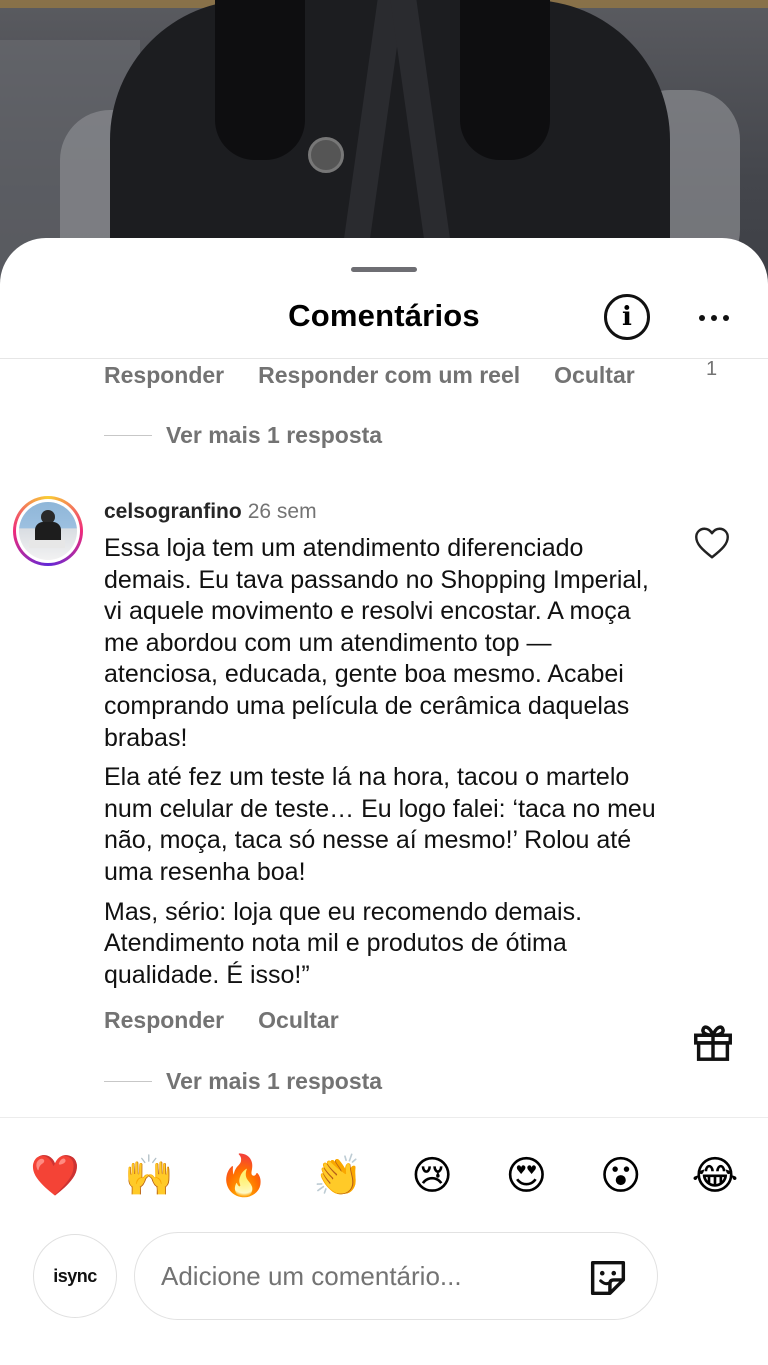 The height and width of the screenshot is (1365, 768). Describe the element at coordinates (389, 375) in the screenshot. I see `reply-with-reel-button: Responder com um reel` at that location.